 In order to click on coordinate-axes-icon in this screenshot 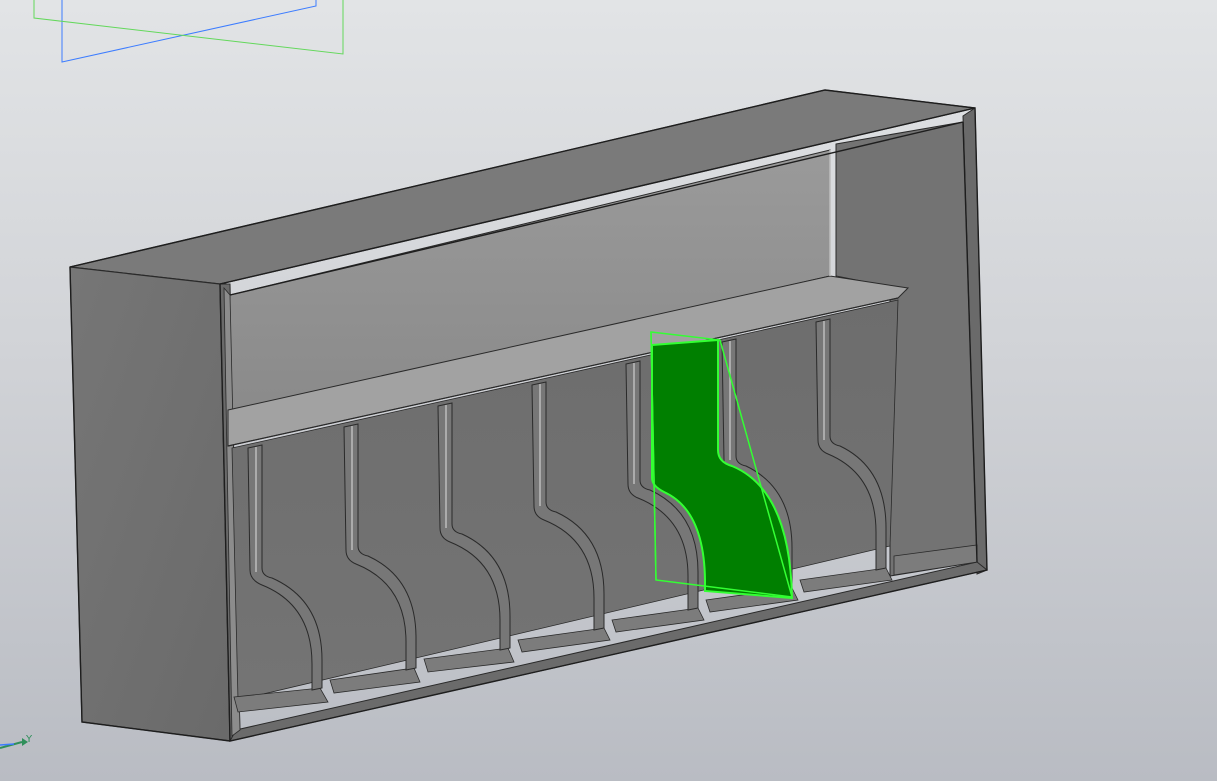, I will do `click(14, 743)`.